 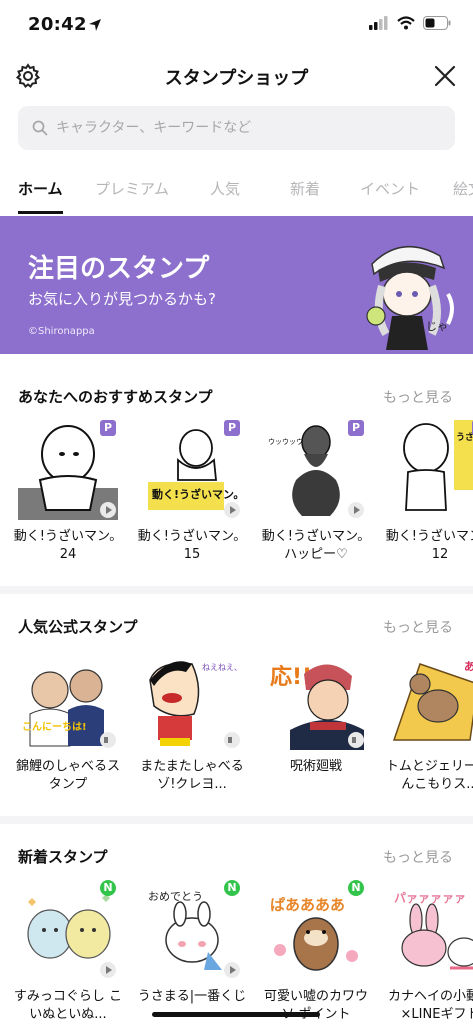 What do you see at coordinates (193, 470) in the screenshot?
I see `sticker-thumbnail: 動く!うざいマン。 P` at bounding box center [193, 470].